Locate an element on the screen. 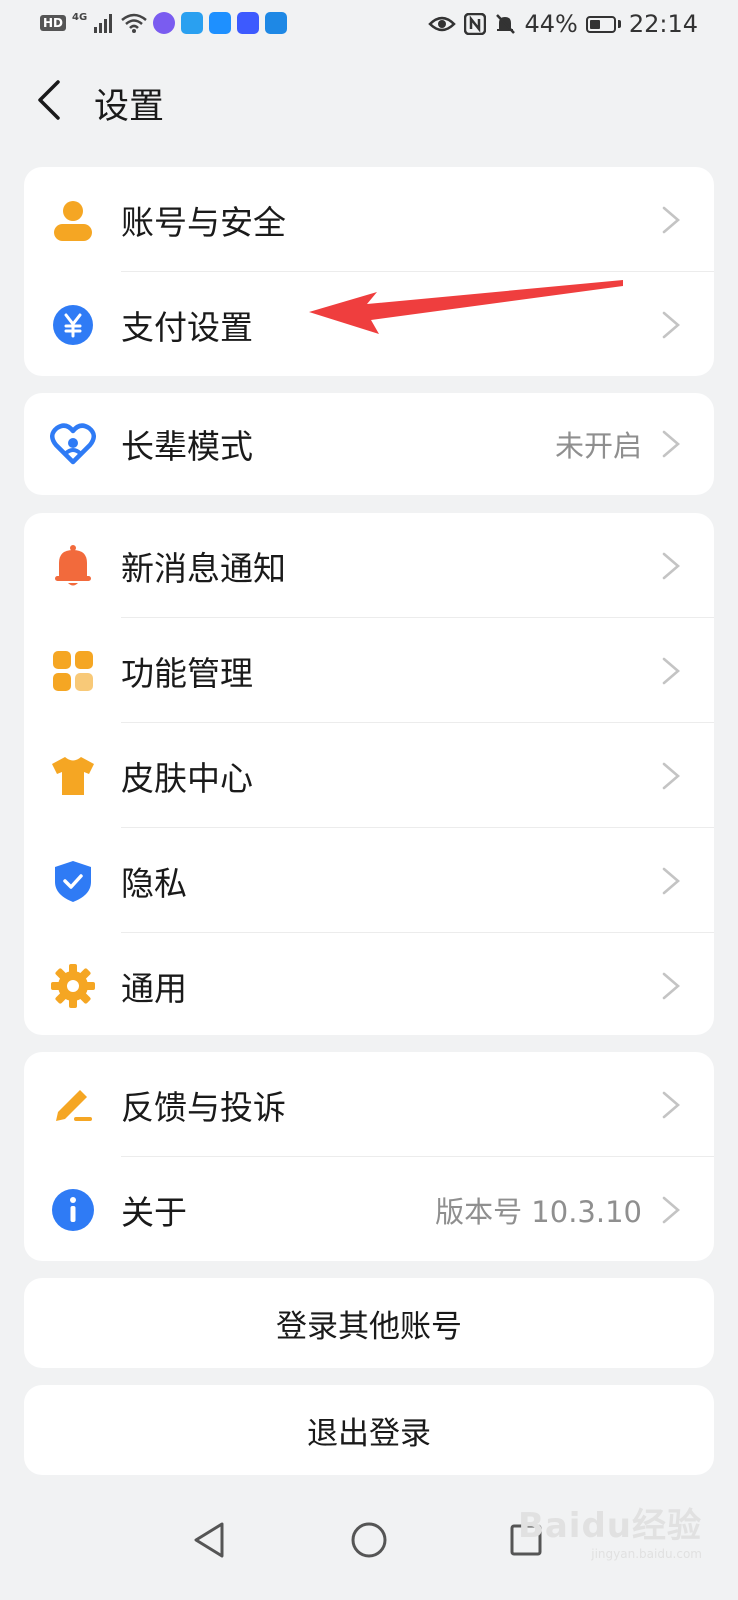 The image size is (738, 1600). nav-home-button is located at coordinates (369, 1540).